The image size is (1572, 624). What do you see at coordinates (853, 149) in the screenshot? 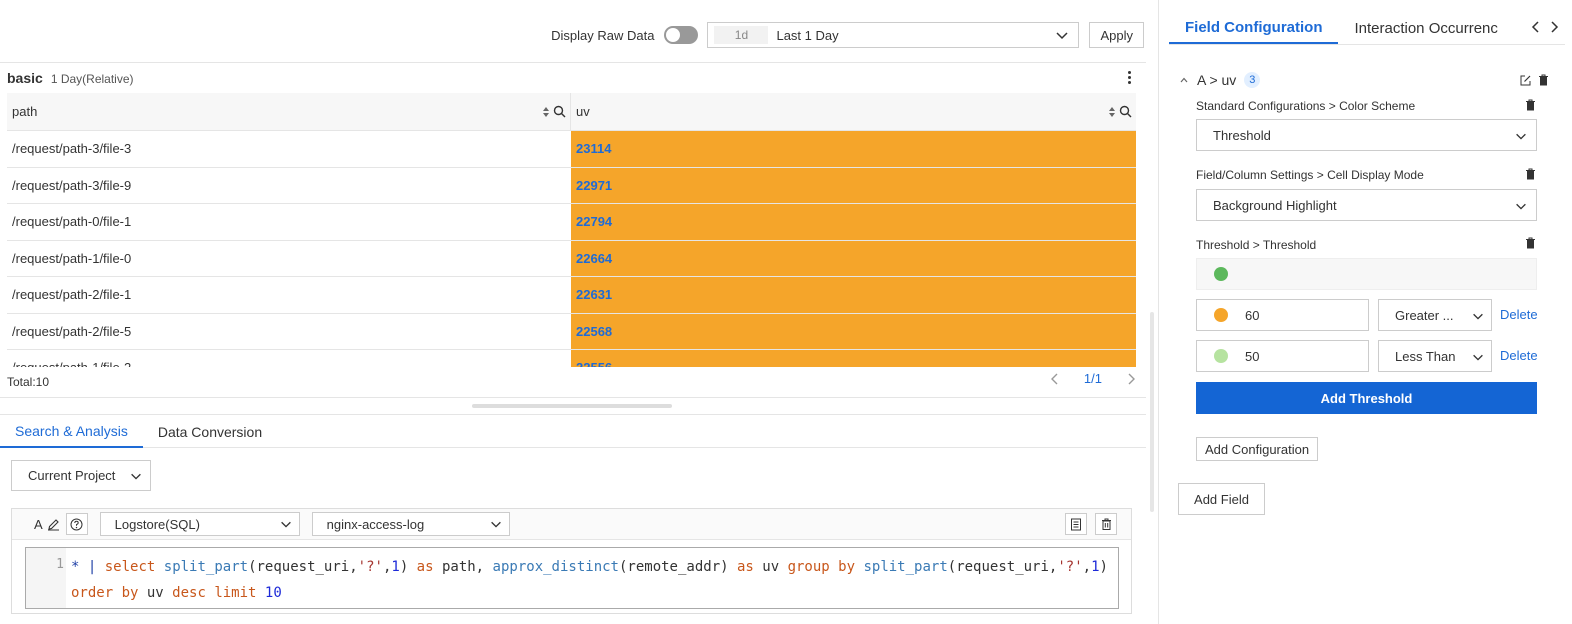
I see `cell-uv: 23114` at bounding box center [853, 149].